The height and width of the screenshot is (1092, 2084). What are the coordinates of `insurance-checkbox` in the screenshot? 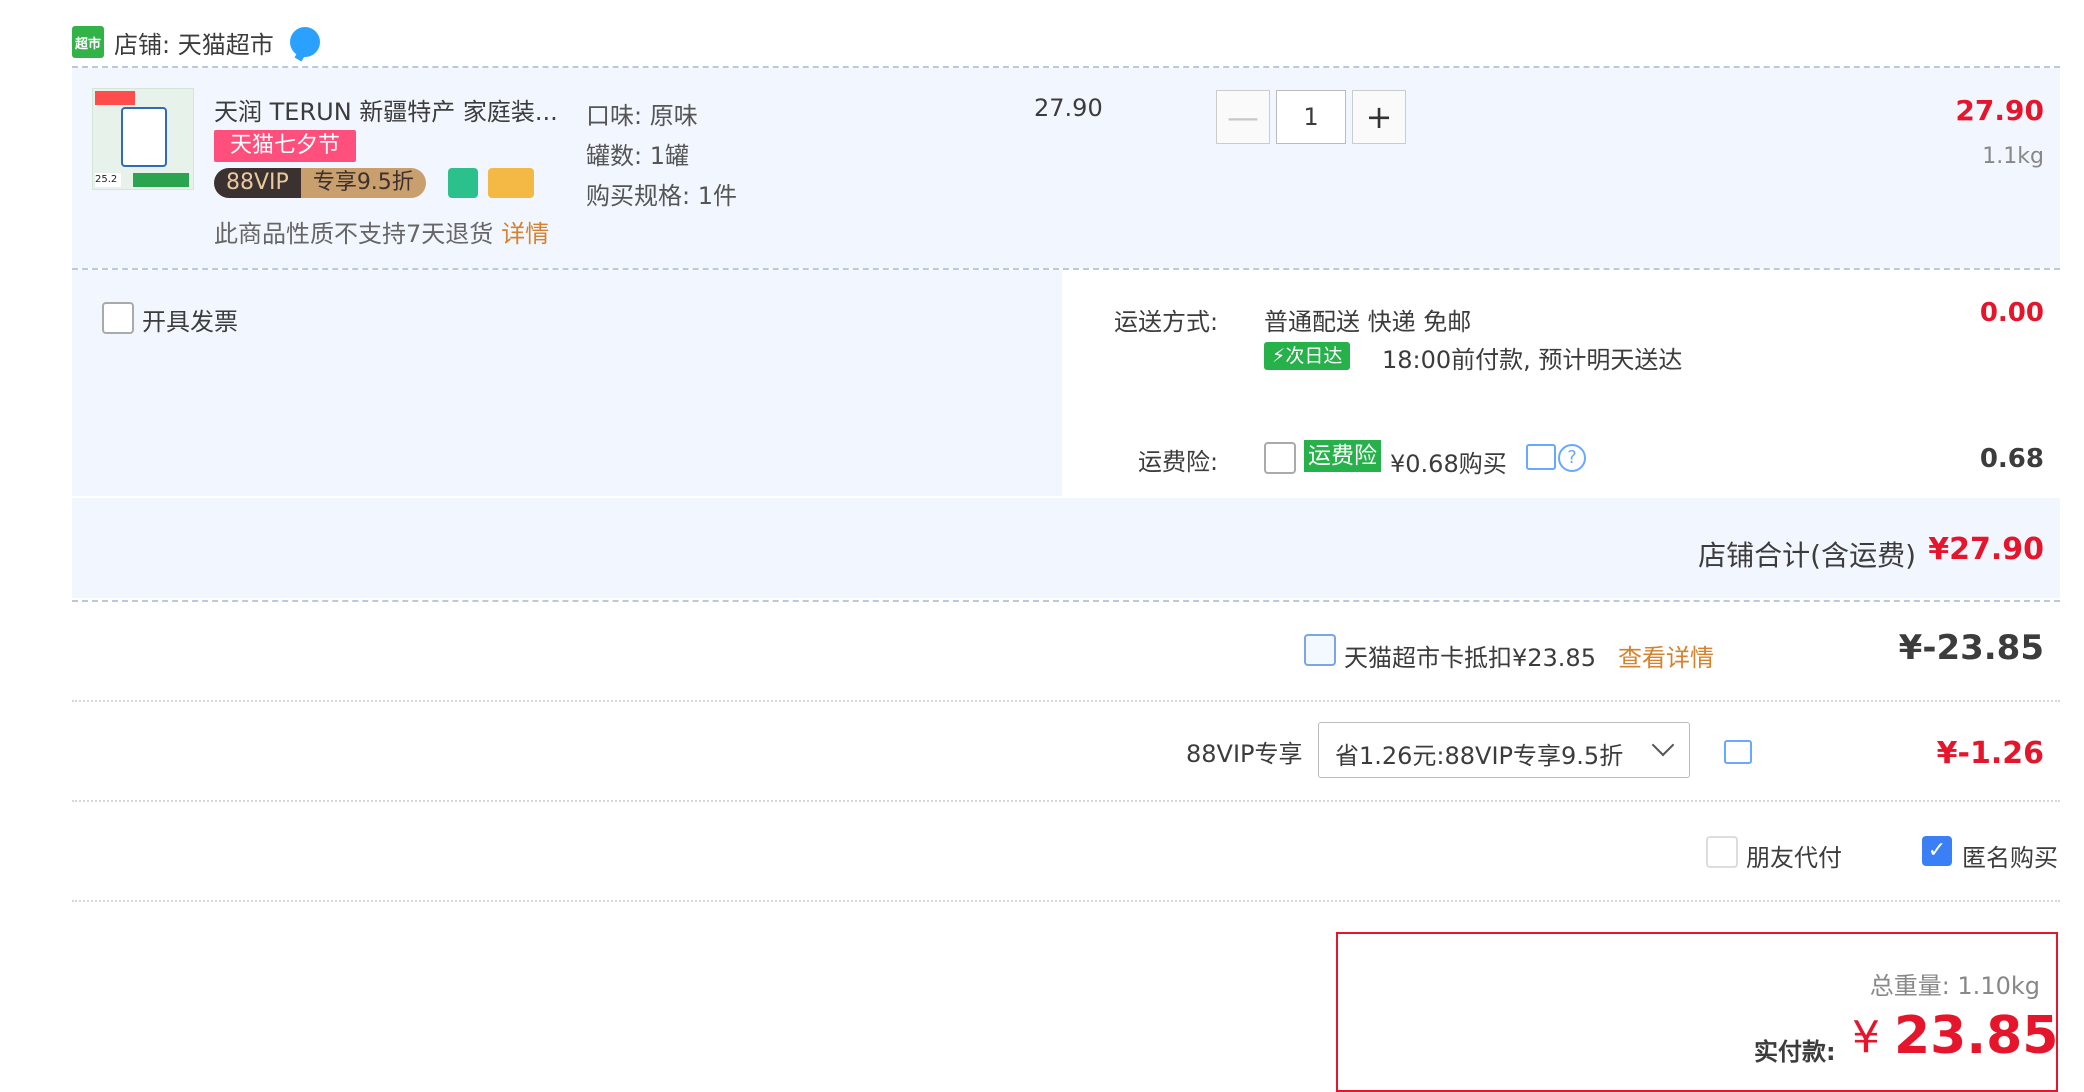 It's located at (1280, 458).